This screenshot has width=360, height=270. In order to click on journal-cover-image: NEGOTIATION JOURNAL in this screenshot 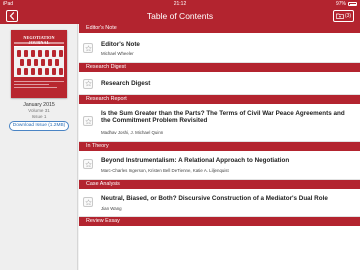, I will do `click(39, 64)`.